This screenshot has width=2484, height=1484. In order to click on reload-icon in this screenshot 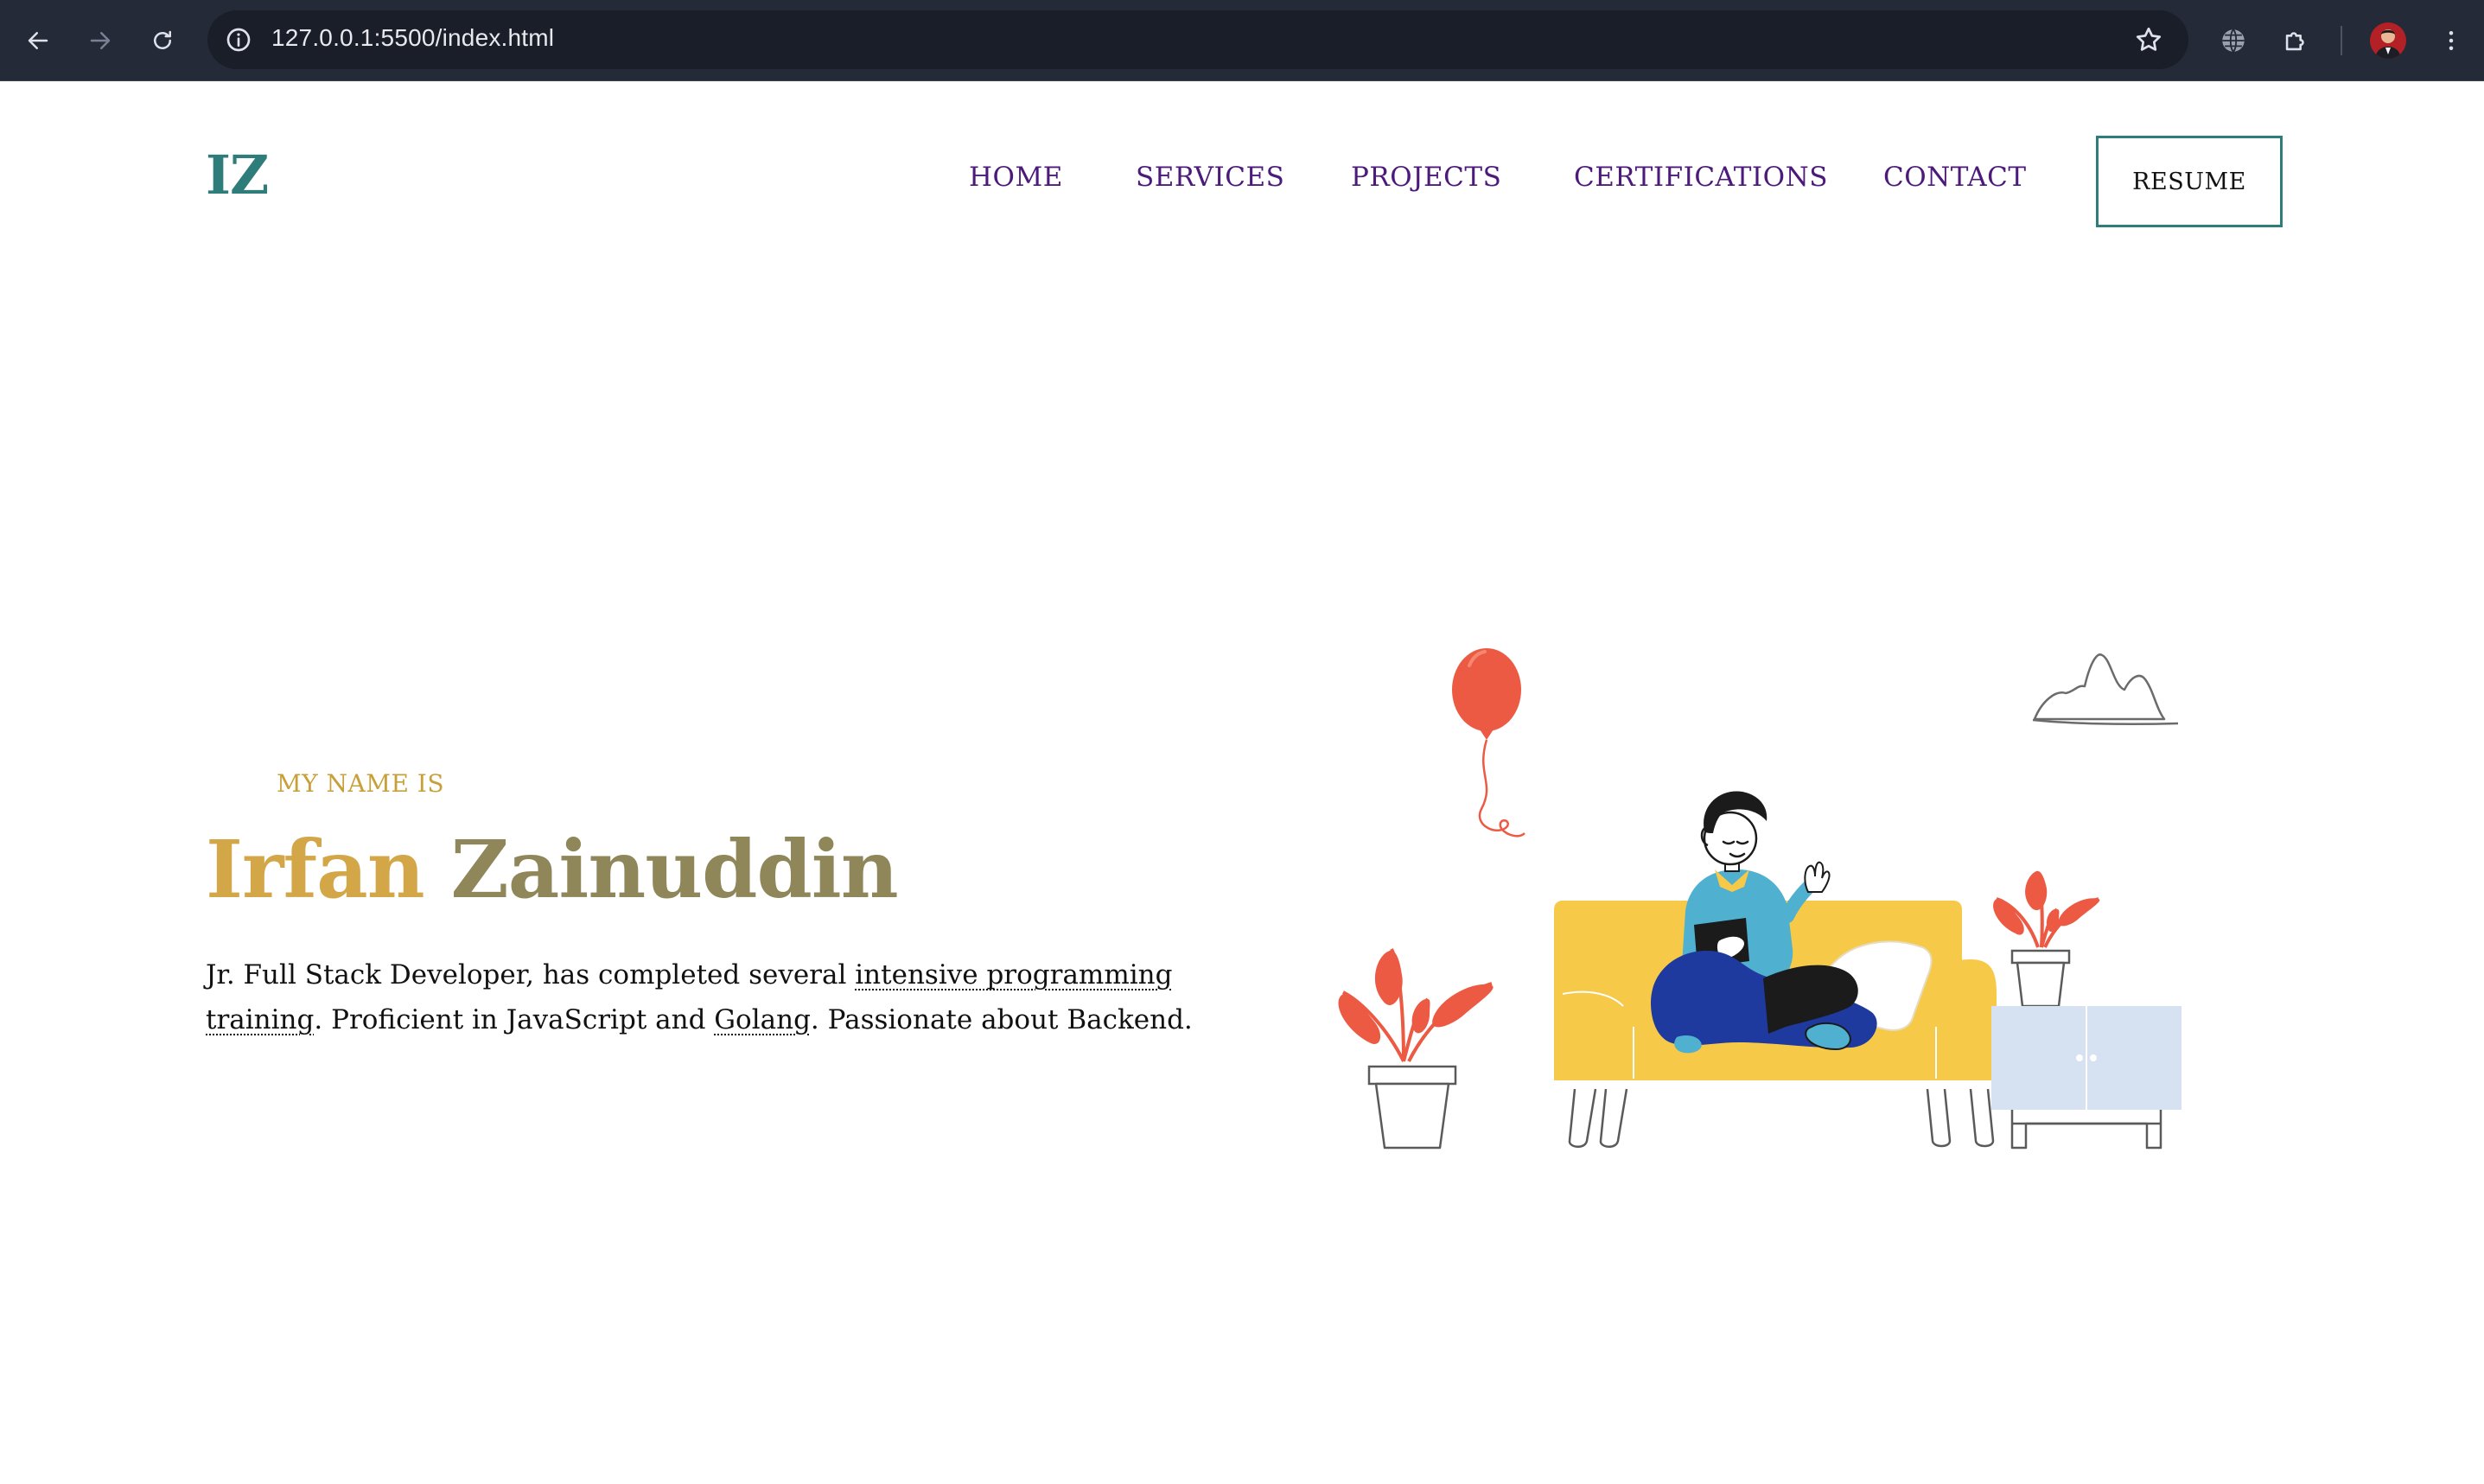, I will do `click(162, 39)`.